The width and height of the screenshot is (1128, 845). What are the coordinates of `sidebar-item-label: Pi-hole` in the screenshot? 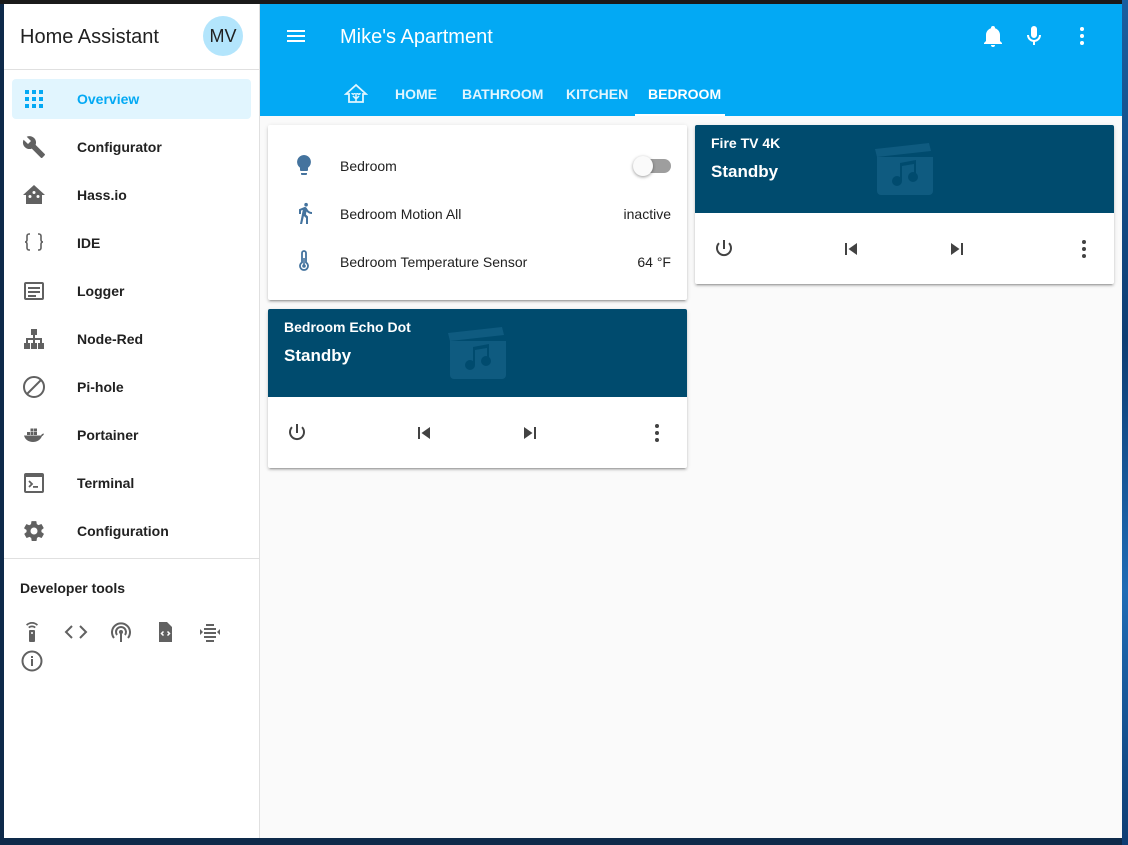 It's located at (100, 387).